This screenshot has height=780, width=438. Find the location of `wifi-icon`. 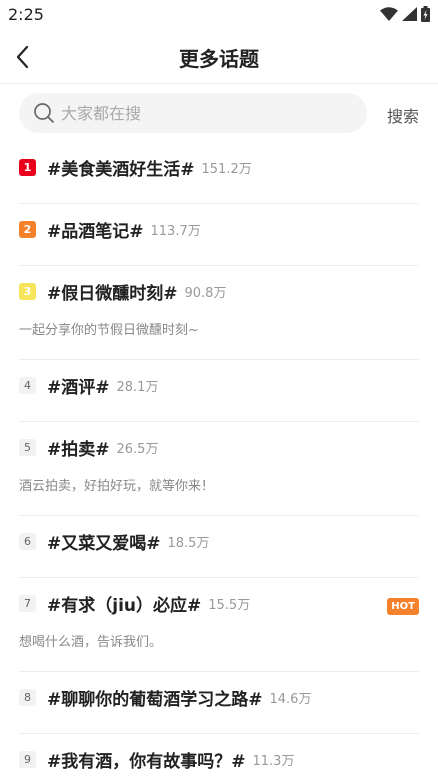

wifi-icon is located at coordinates (389, 14).